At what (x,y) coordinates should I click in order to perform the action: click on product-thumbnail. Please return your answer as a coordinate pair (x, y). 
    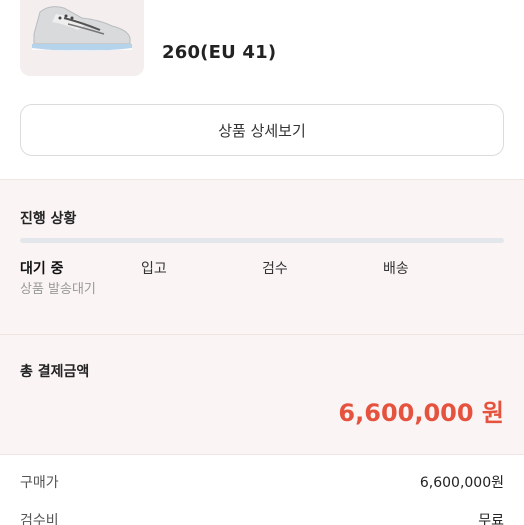
    Looking at the image, I should click on (82, 38).